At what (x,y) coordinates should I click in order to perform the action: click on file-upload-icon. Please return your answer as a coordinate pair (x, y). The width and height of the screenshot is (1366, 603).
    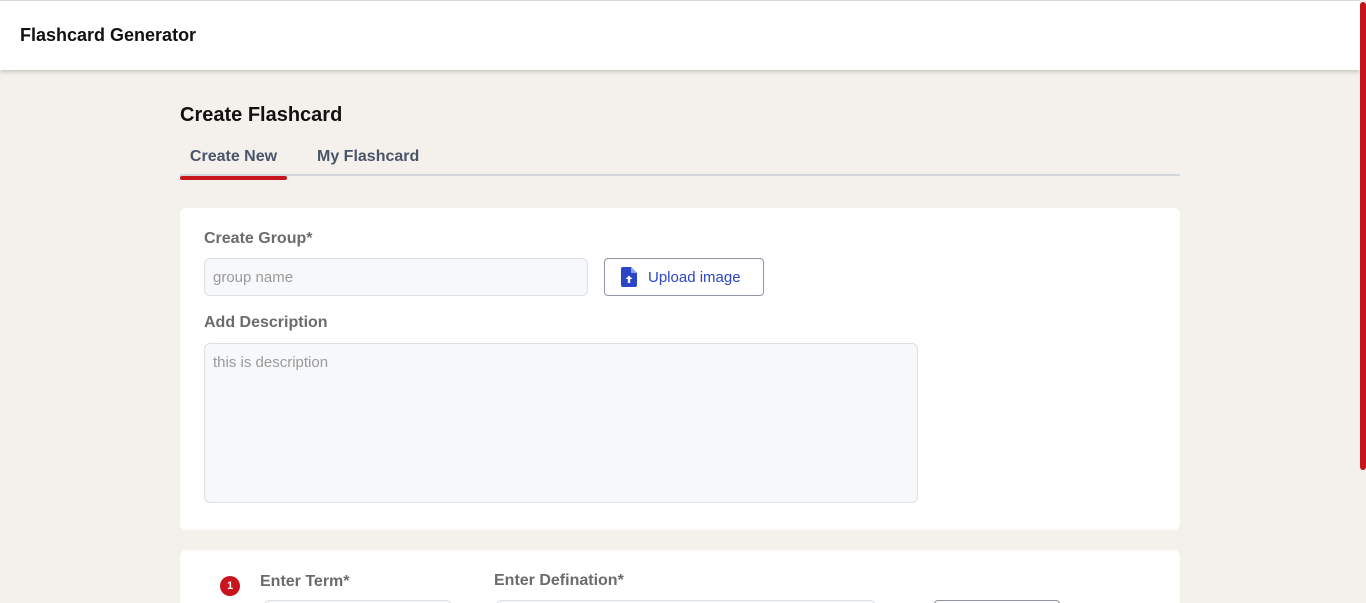
    Looking at the image, I should click on (629, 277).